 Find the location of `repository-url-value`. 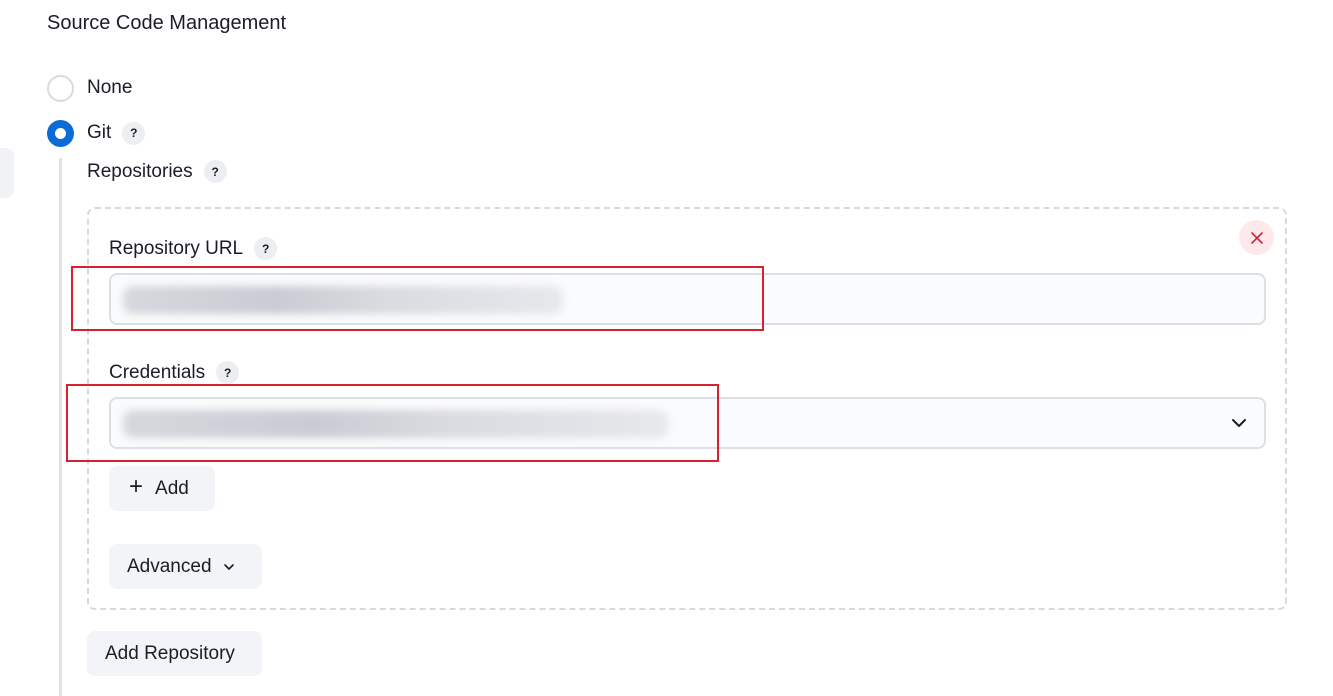

repository-url-value is located at coordinates (343, 300).